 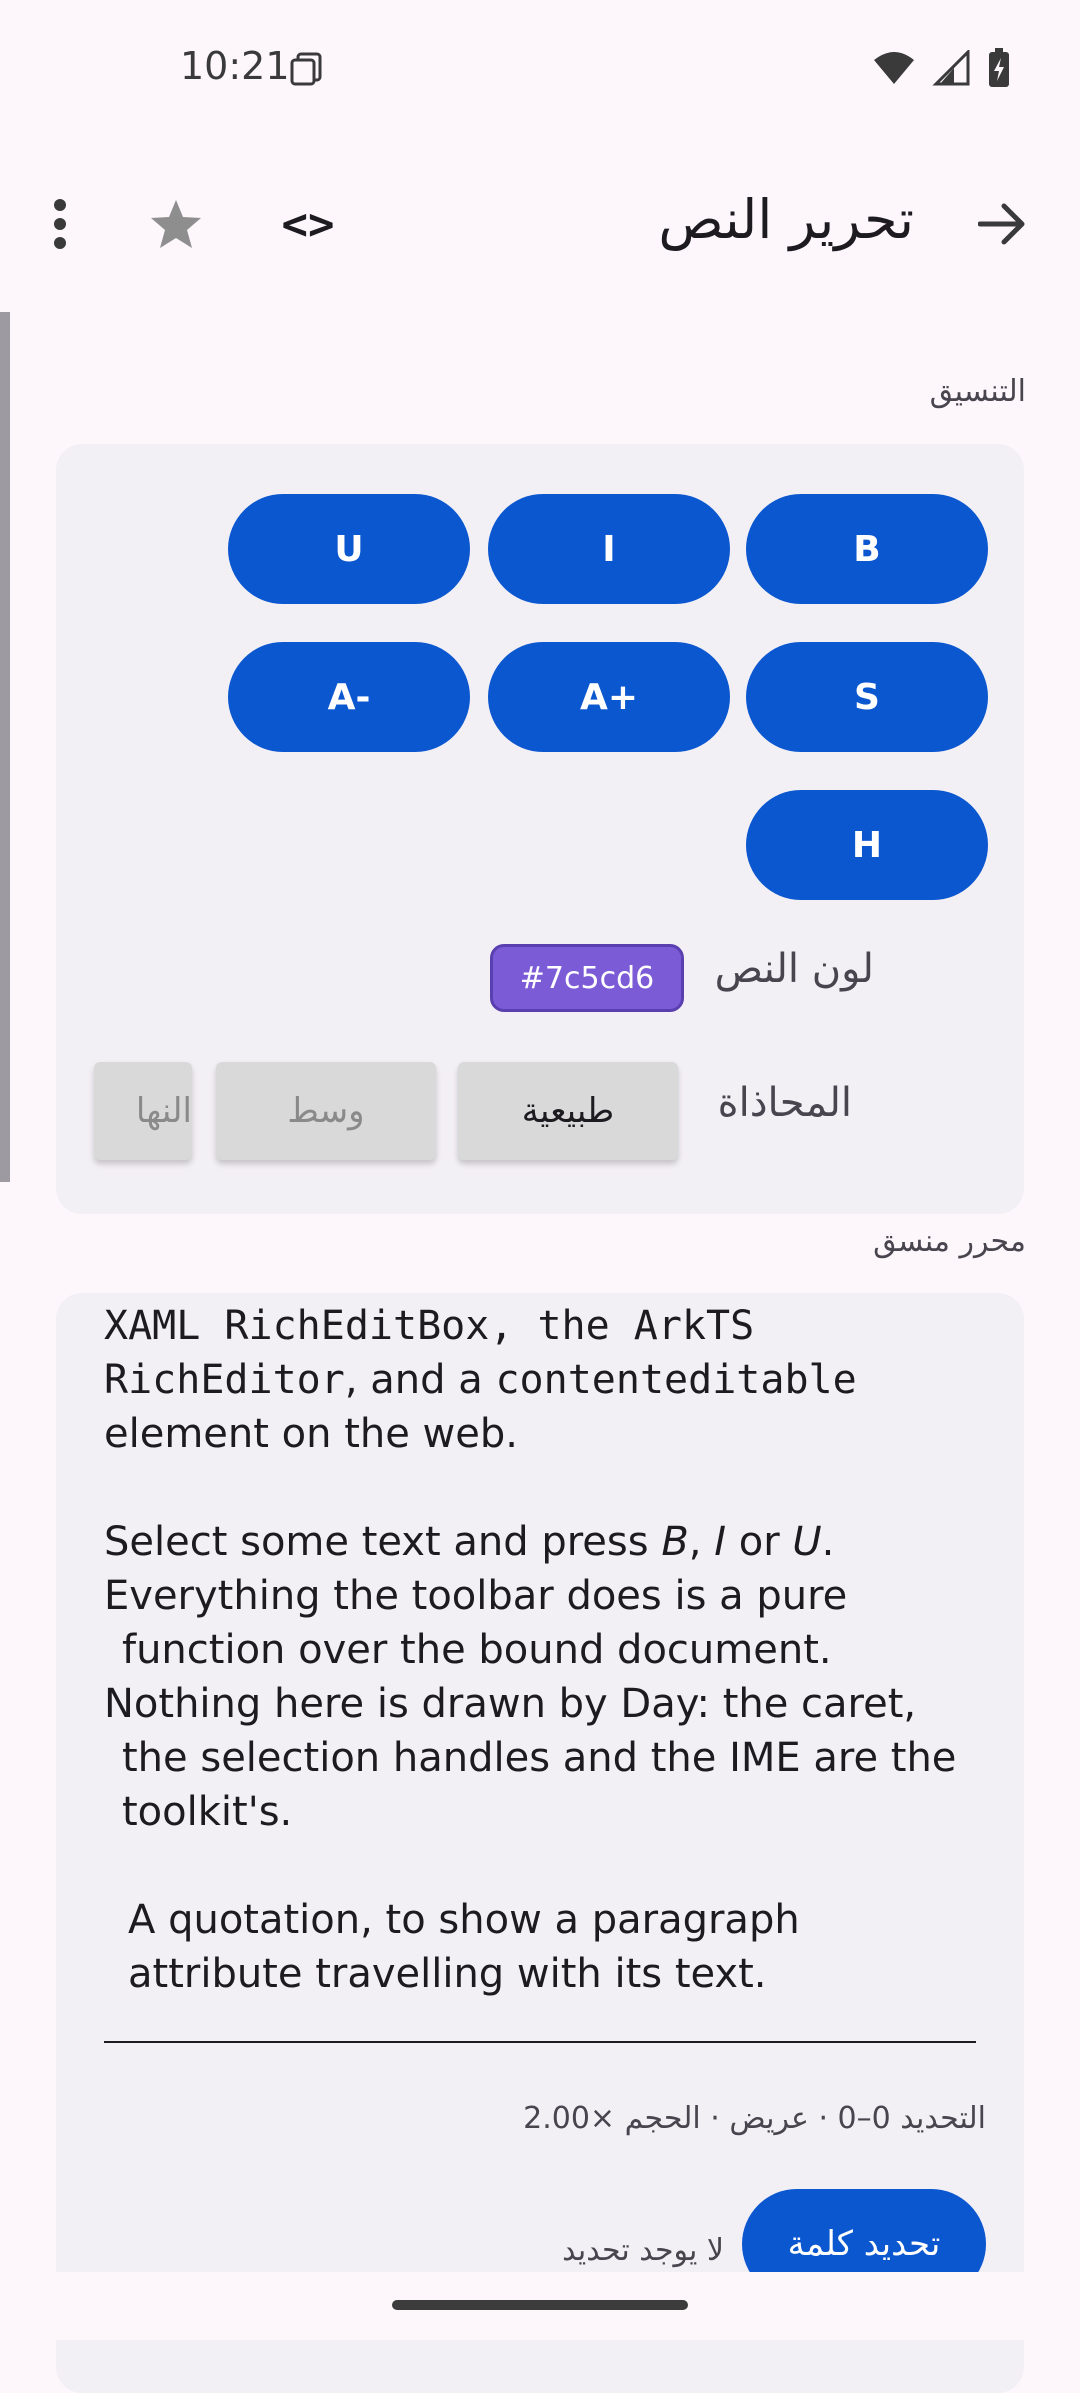 I want to click on selection-info: التحديد 0–0 · عريض · الحجم ×2.00, so click(x=754, y=2118).